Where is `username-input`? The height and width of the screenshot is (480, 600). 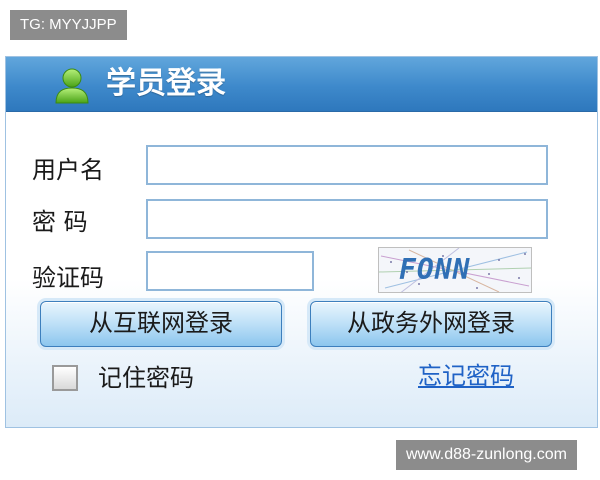
username-input is located at coordinates (347, 165).